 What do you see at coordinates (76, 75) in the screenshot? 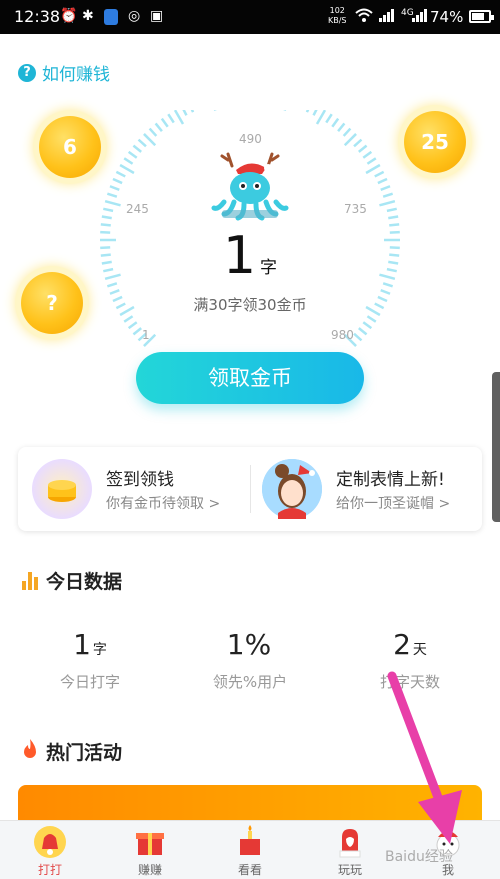
I see `how-to-earn-label: 如何赚钱` at bounding box center [76, 75].